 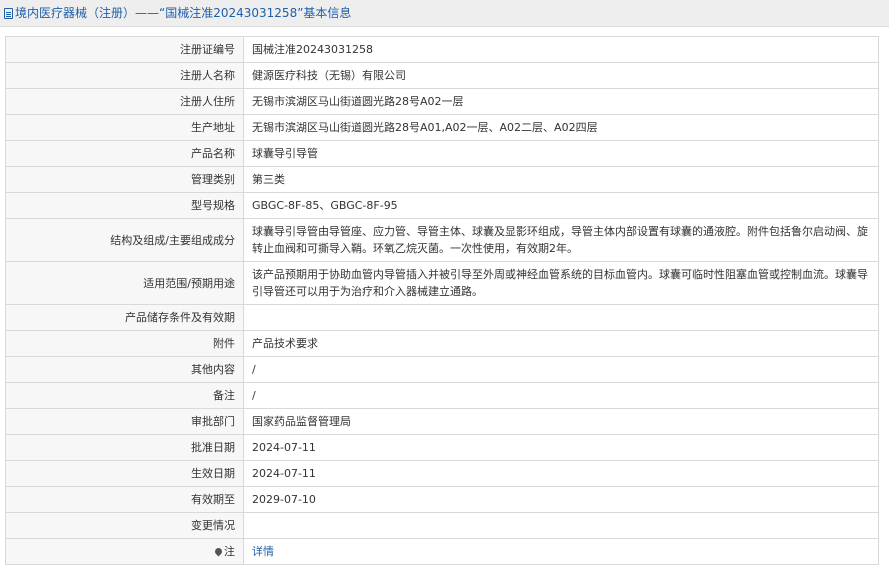 I want to click on row-value: GBGC-8F-85、GBGC-8F-95, so click(x=561, y=205).